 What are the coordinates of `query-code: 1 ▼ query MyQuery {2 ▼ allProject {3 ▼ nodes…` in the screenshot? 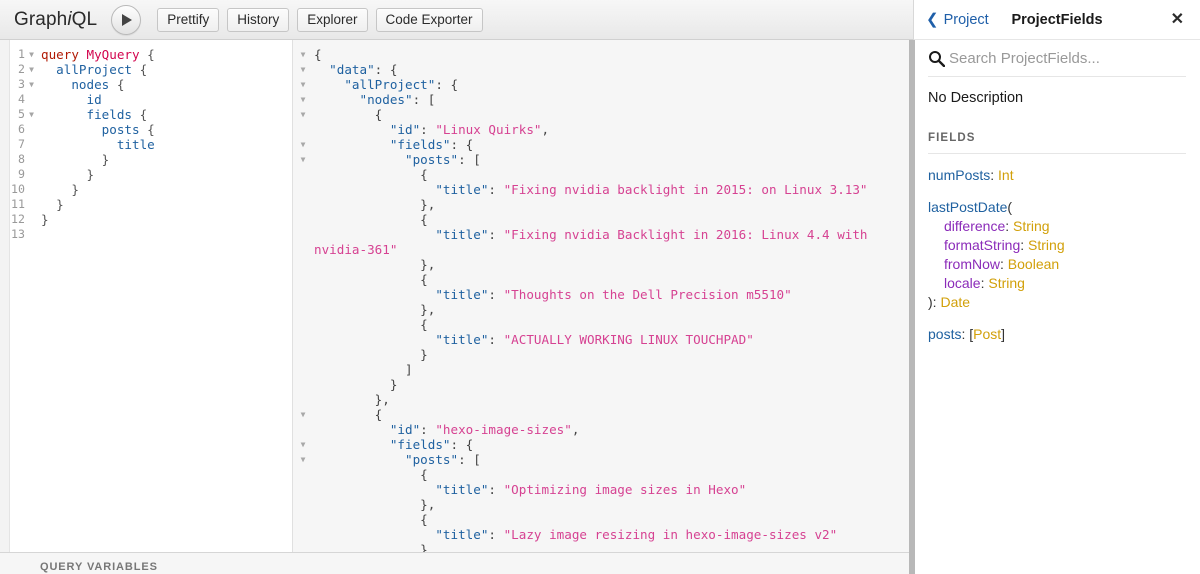 It's located at (146, 141).